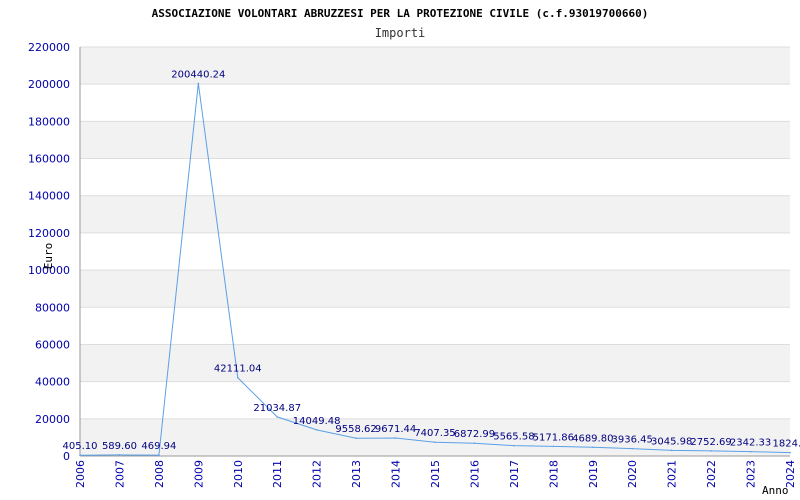  What do you see at coordinates (786, 444) in the screenshot?
I see `data-label: 1824.7` at bounding box center [786, 444].